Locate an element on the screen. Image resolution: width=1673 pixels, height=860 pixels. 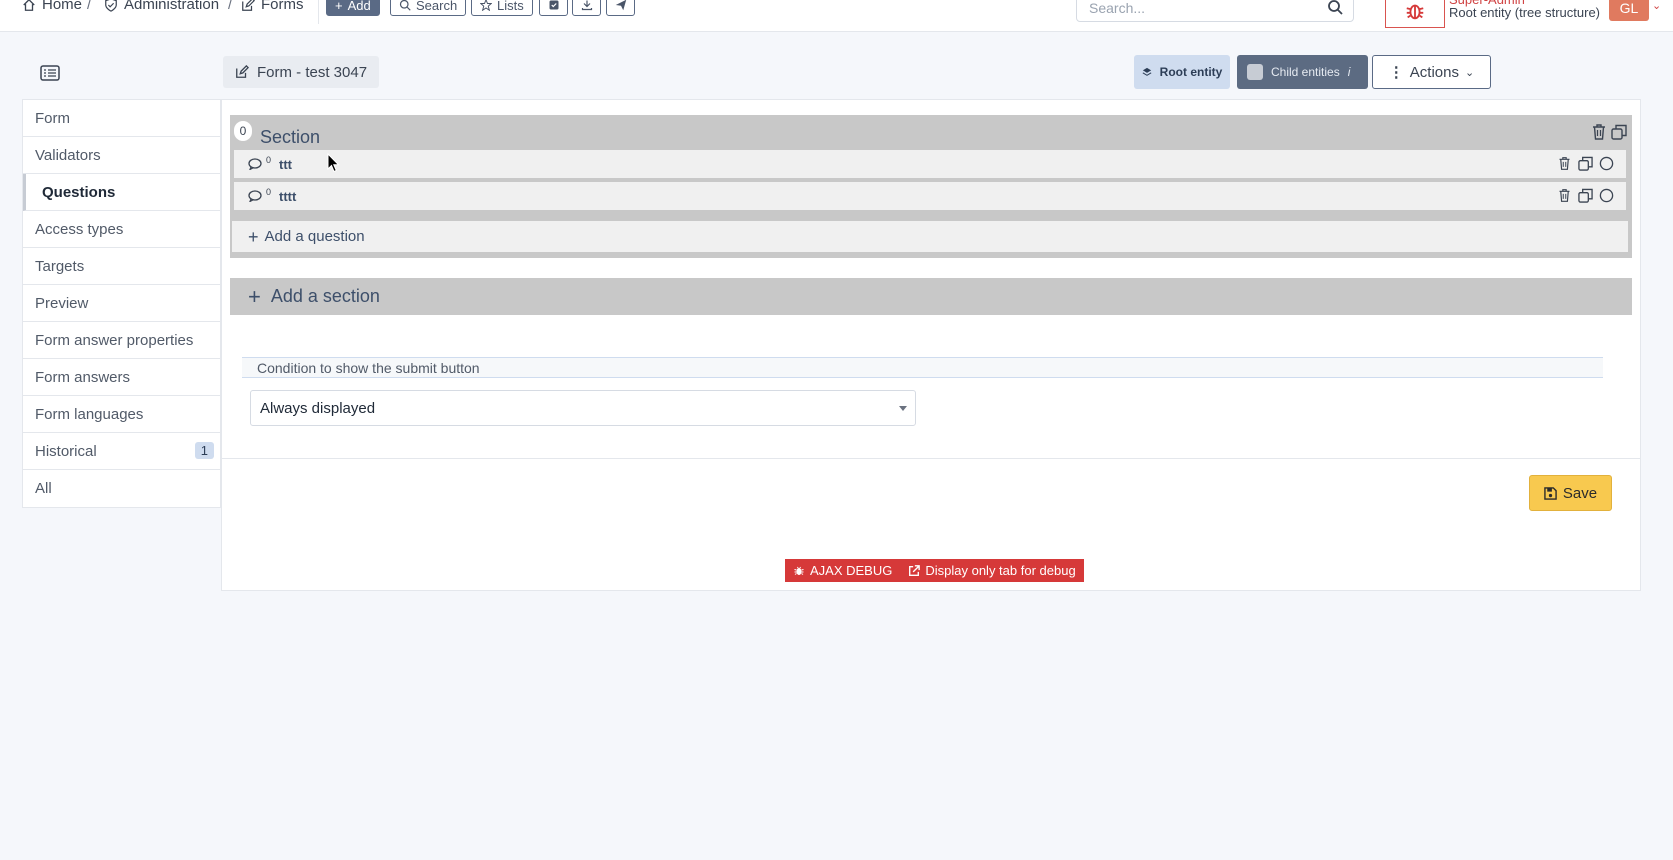
sidebar-item-form-answer-properties: Form answer properties is located at coordinates (121, 340).